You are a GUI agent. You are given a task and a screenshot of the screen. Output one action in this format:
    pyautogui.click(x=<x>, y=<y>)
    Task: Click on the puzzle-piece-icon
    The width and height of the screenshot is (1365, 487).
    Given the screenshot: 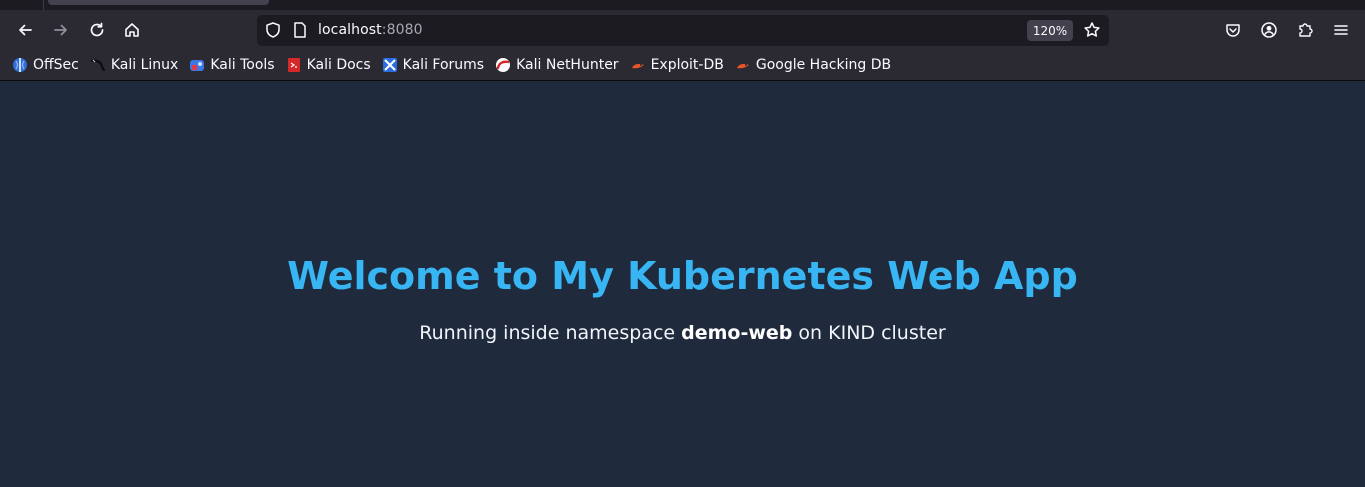 What is the action you would take?
    pyautogui.click(x=1306, y=30)
    